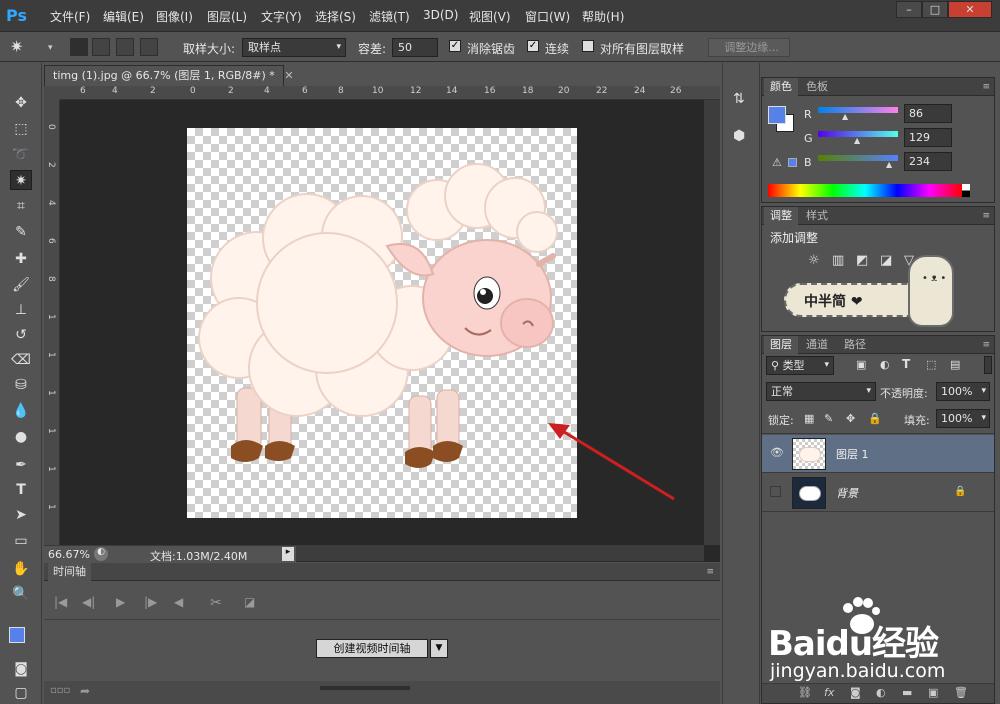 The width and height of the screenshot is (1000, 704). I want to click on minimize-icon: –, so click(909, 9).